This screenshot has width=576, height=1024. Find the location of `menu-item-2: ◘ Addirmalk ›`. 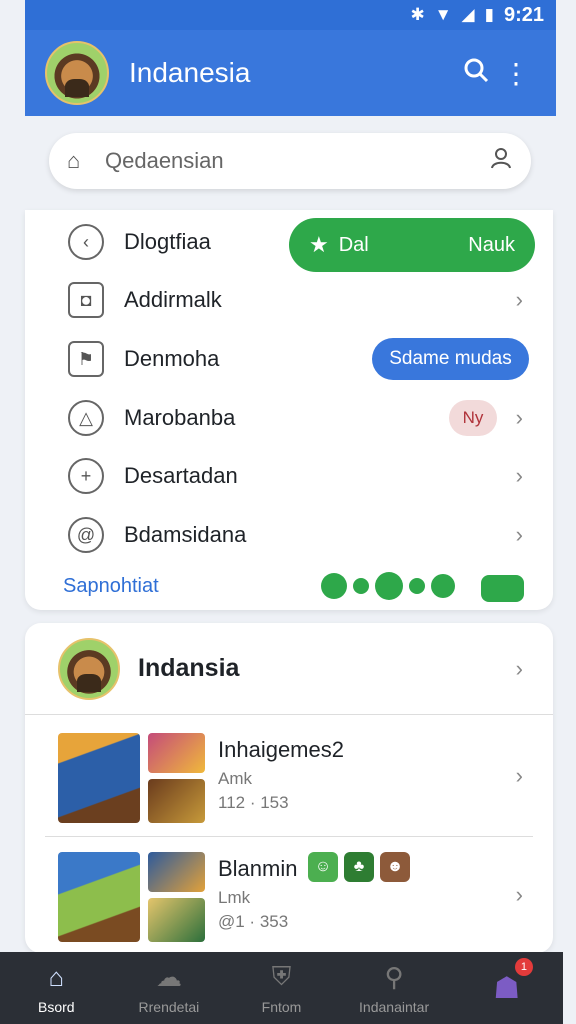

menu-item-2: ◘ Addirmalk › is located at coordinates (289, 300).